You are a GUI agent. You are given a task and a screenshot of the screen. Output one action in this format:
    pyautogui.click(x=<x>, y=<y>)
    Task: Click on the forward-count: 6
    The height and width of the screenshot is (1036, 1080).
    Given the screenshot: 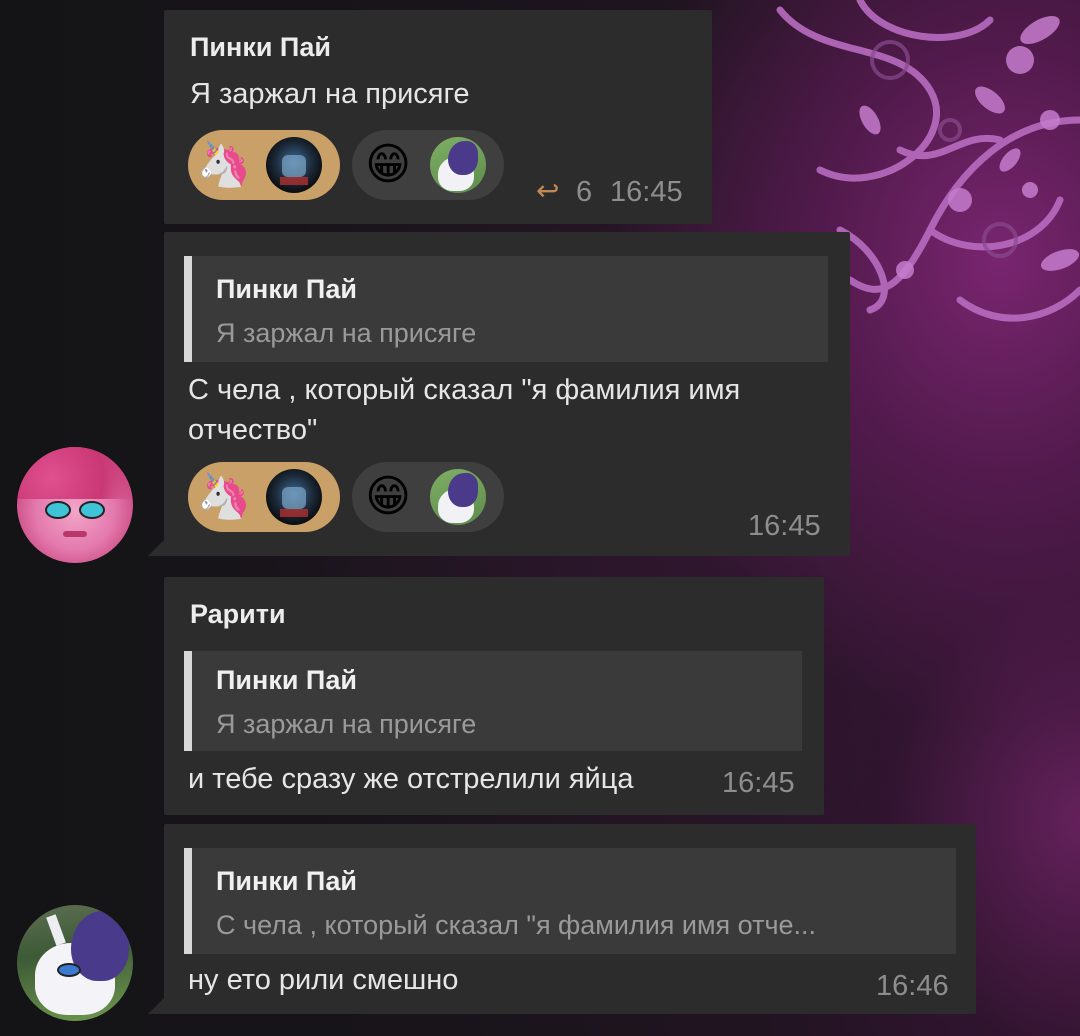 What is the action you would take?
    pyautogui.click(x=584, y=192)
    